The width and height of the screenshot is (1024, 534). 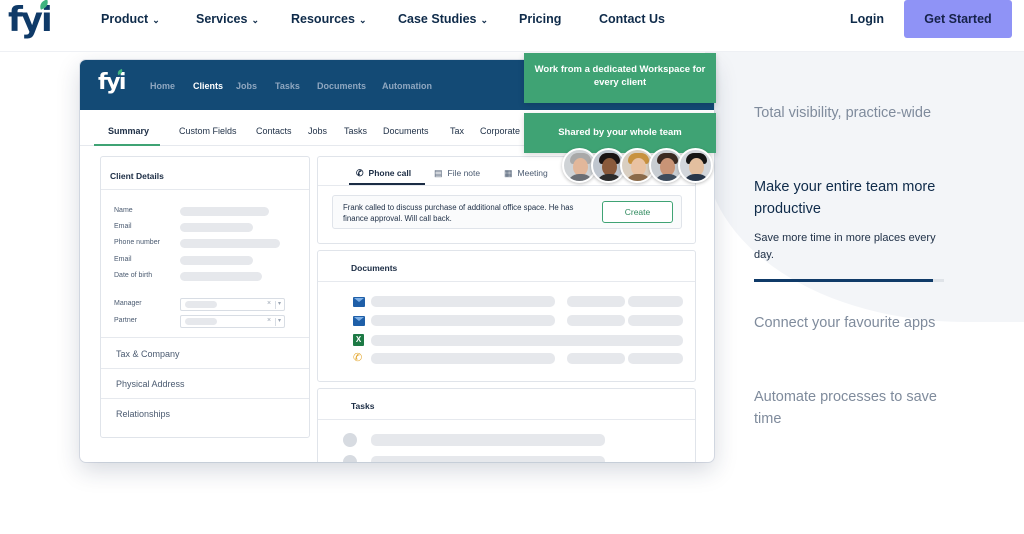 I want to click on nav-resources: Resources ⌄, so click(x=328, y=19).